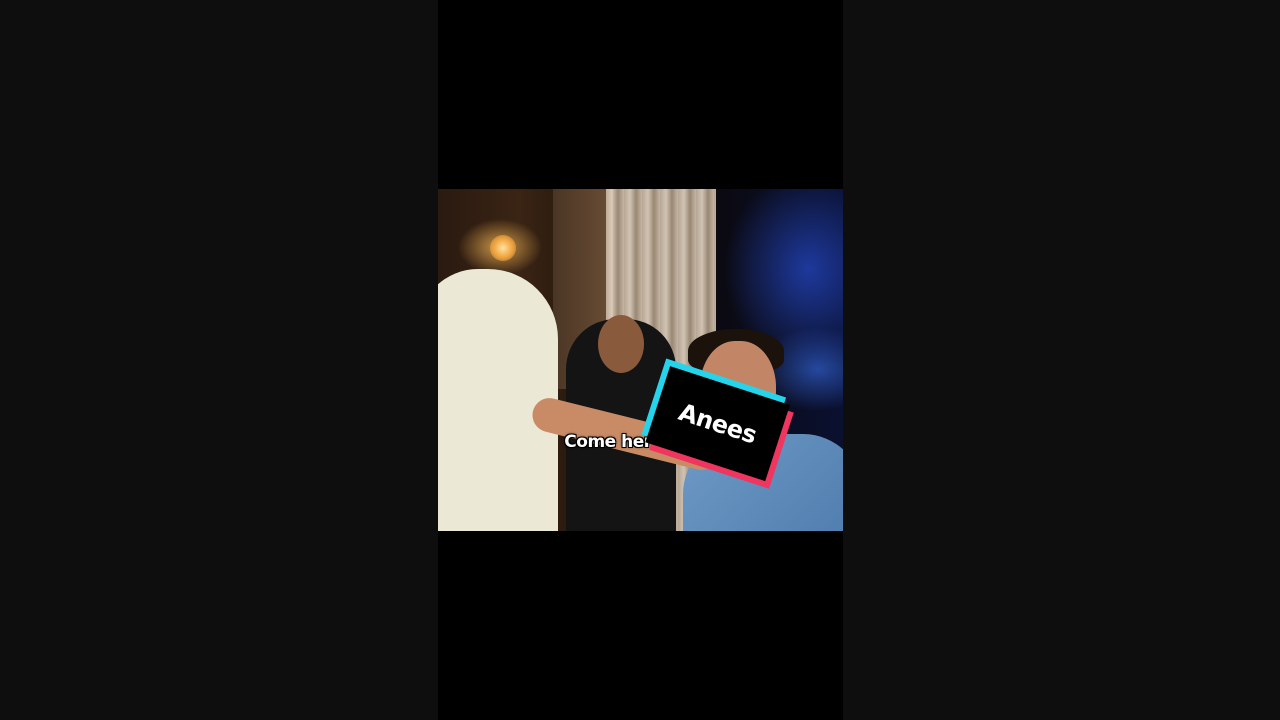 Image resolution: width=1280 pixels, height=720 pixels. What do you see at coordinates (503, 248) in the screenshot?
I see `wall-lamp` at bounding box center [503, 248].